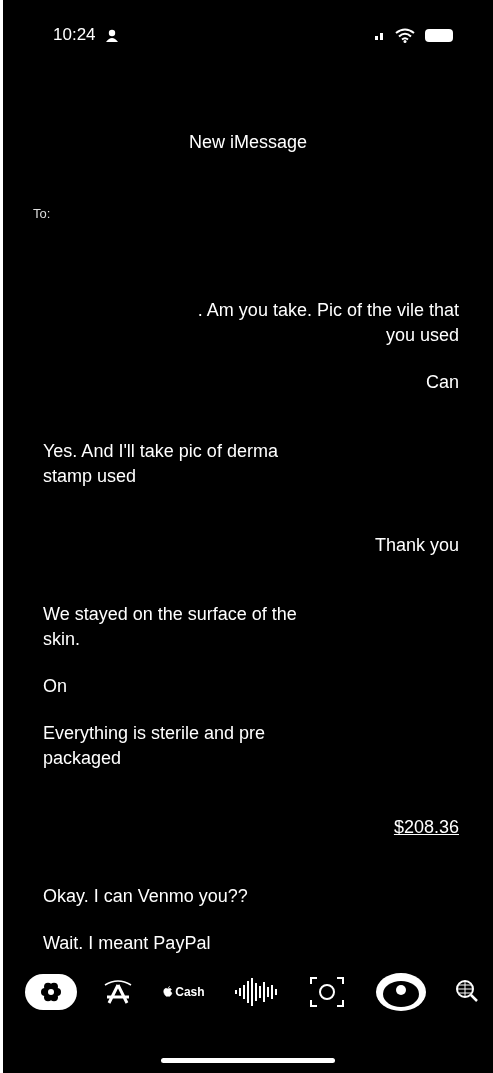  Describe the element at coordinates (416, 545) in the screenshot. I see `message-text: Thank you` at that location.